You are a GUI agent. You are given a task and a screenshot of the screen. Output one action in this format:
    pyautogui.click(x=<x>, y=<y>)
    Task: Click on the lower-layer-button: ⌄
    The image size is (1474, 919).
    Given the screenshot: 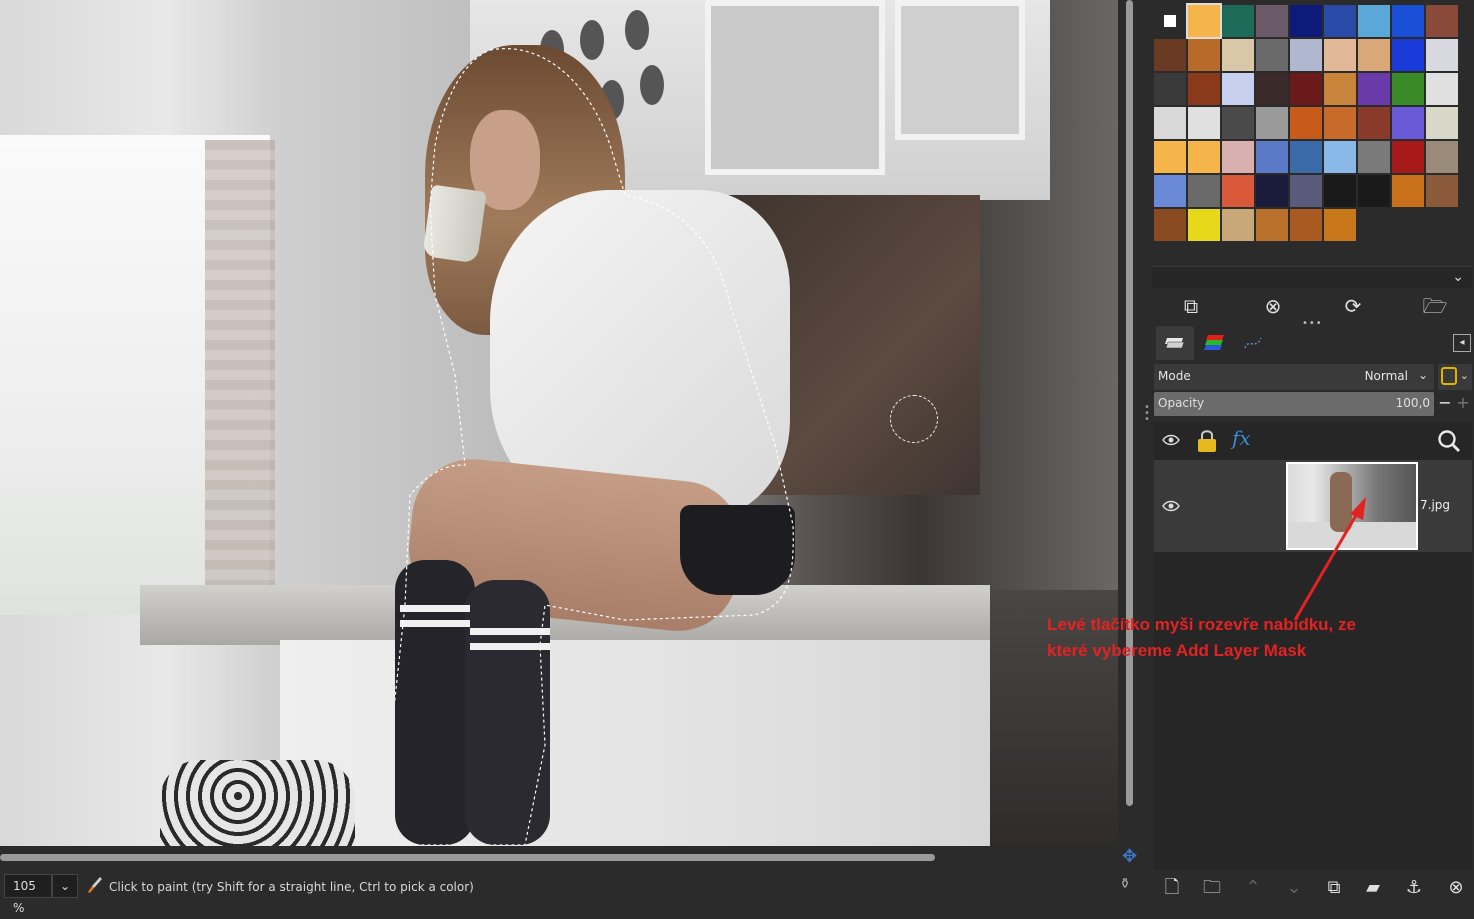 What is the action you would take?
    pyautogui.click(x=1294, y=889)
    